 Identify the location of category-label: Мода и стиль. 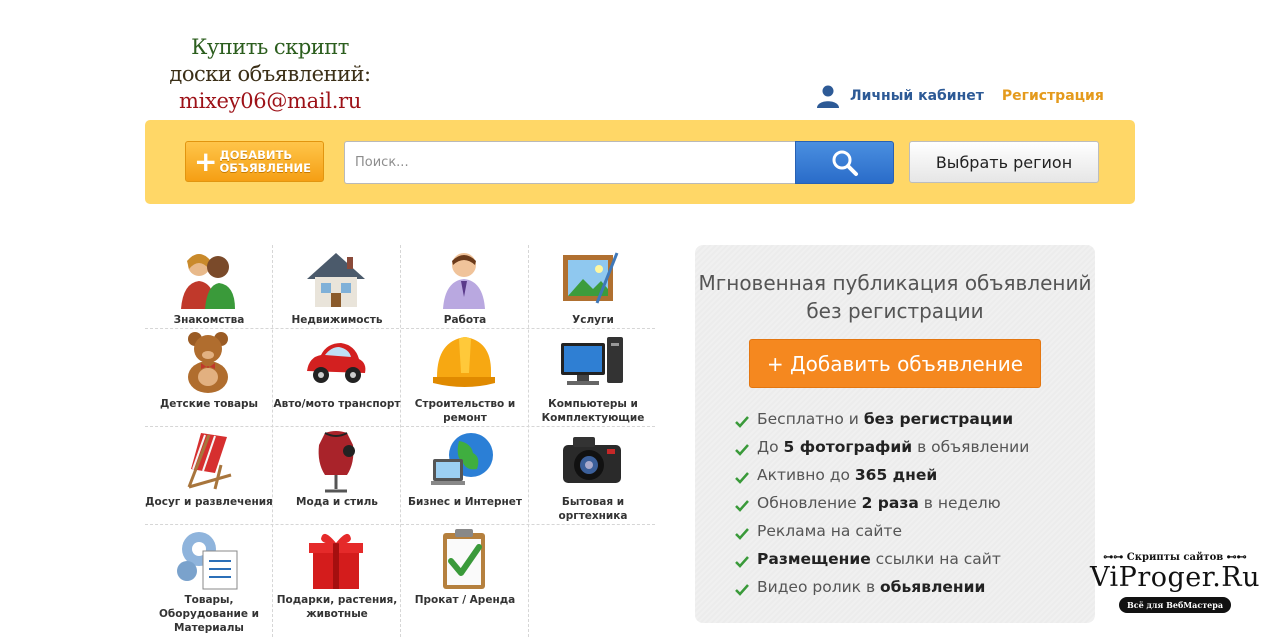
(337, 502).